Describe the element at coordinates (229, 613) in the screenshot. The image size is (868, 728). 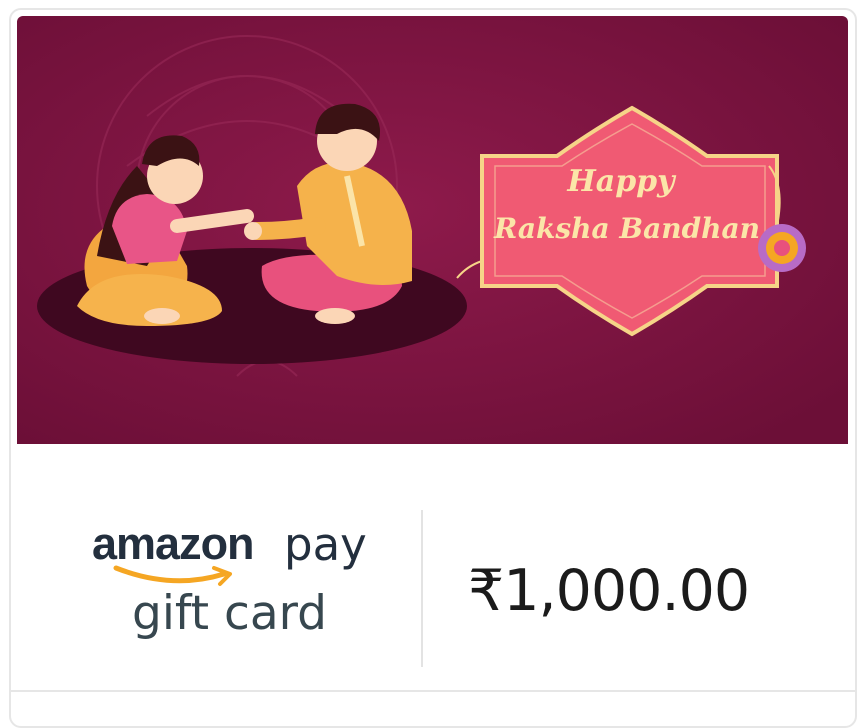
I see `brand-gift-card-text: gift card` at that location.